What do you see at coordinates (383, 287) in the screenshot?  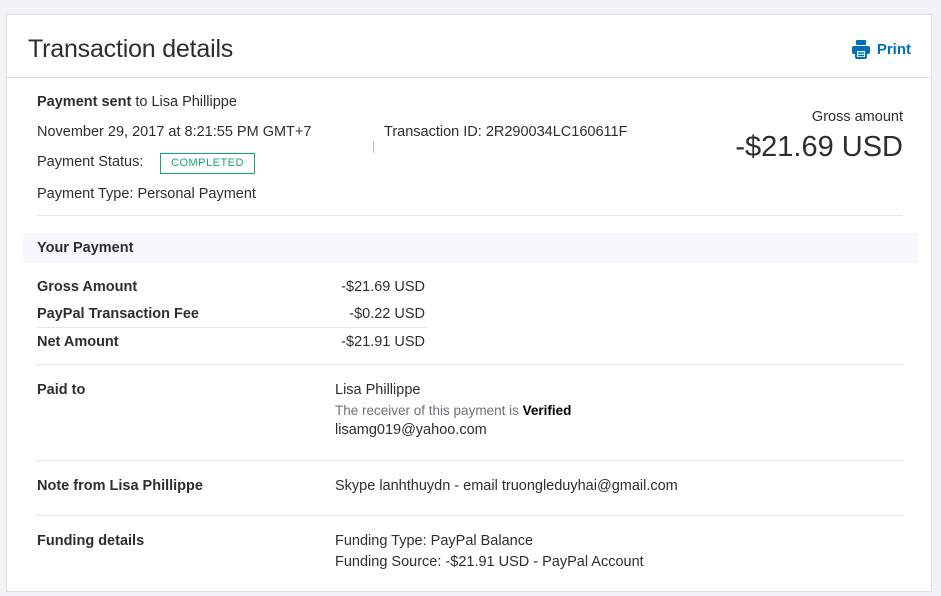 I see `gross-amount-row-value: -$21.69 USD` at bounding box center [383, 287].